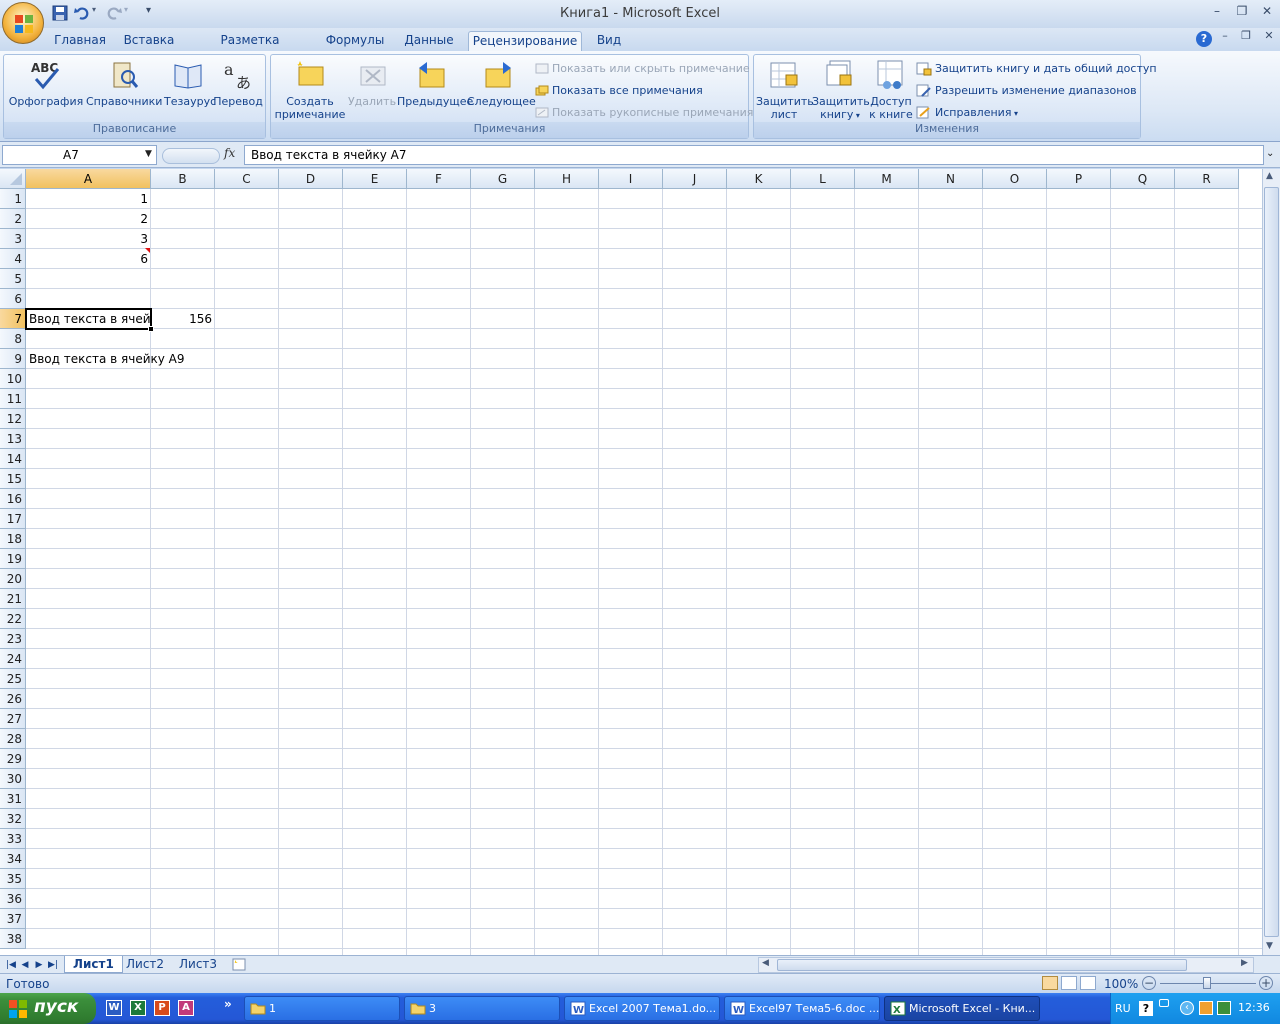  What do you see at coordinates (1121, 984) in the screenshot?
I see `zoom-level: 100%` at bounding box center [1121, 984].